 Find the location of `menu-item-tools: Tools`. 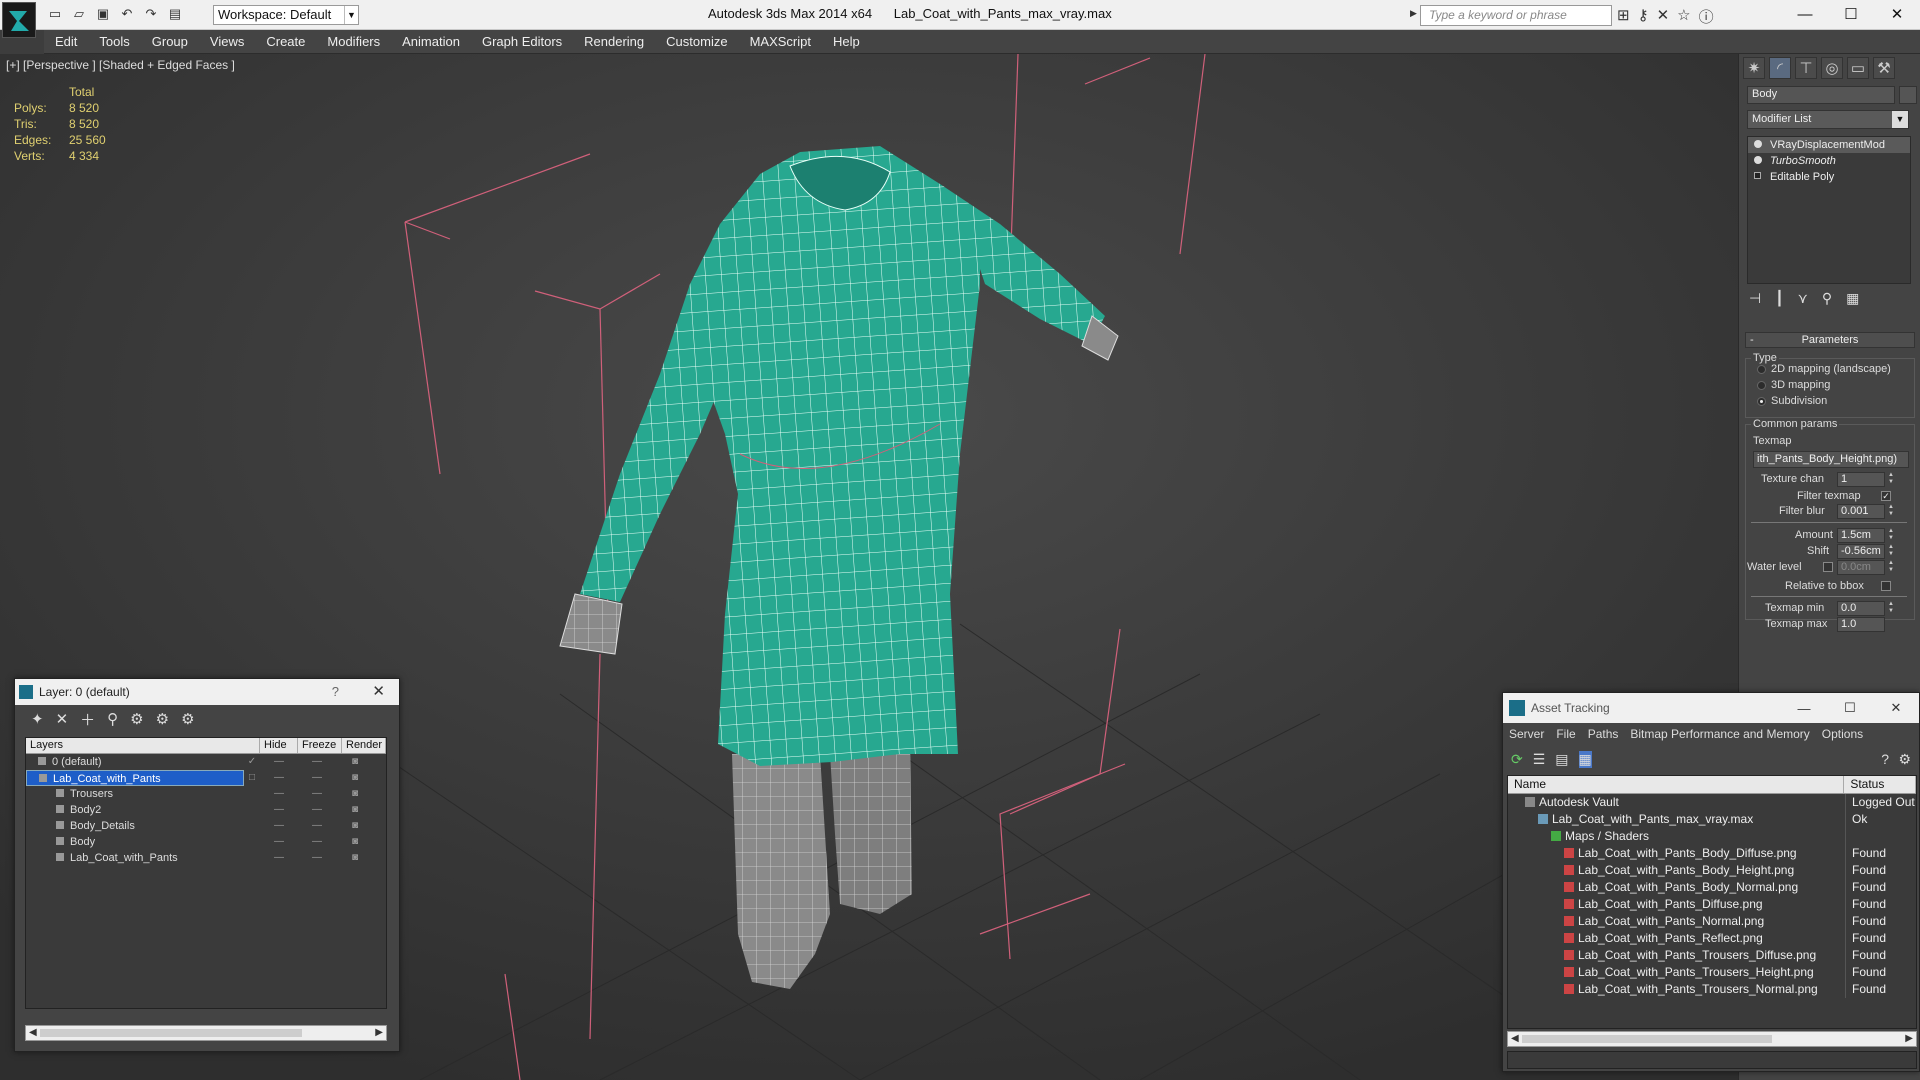

menu-item-tools: Tools is located at coordinates (114, 41).